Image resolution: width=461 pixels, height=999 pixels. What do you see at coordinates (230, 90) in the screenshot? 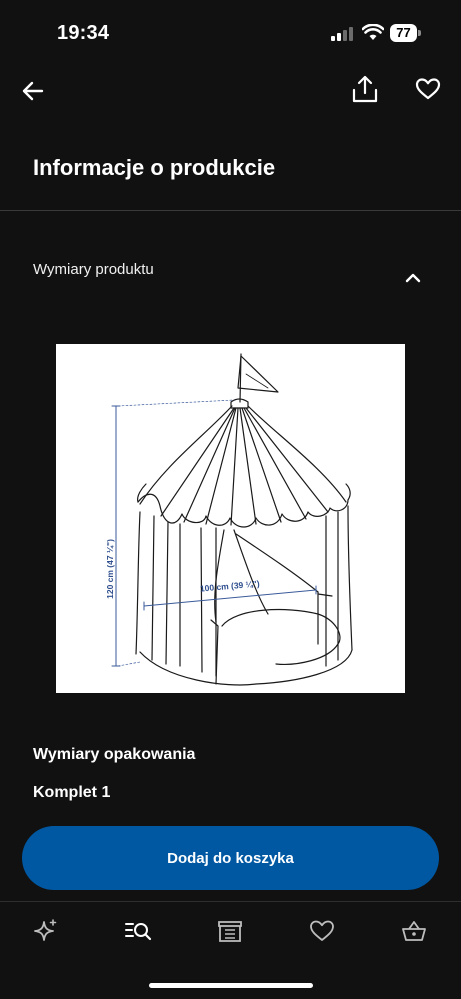
I see `top-bar` at bounding box center [230, 90].